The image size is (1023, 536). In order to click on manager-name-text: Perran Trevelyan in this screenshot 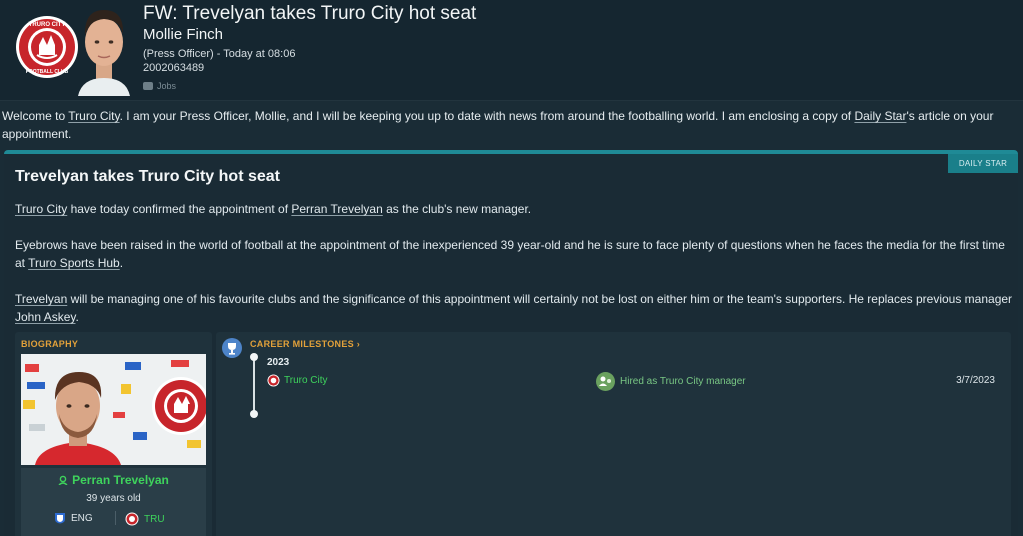, I will do `click(120, 480)`.